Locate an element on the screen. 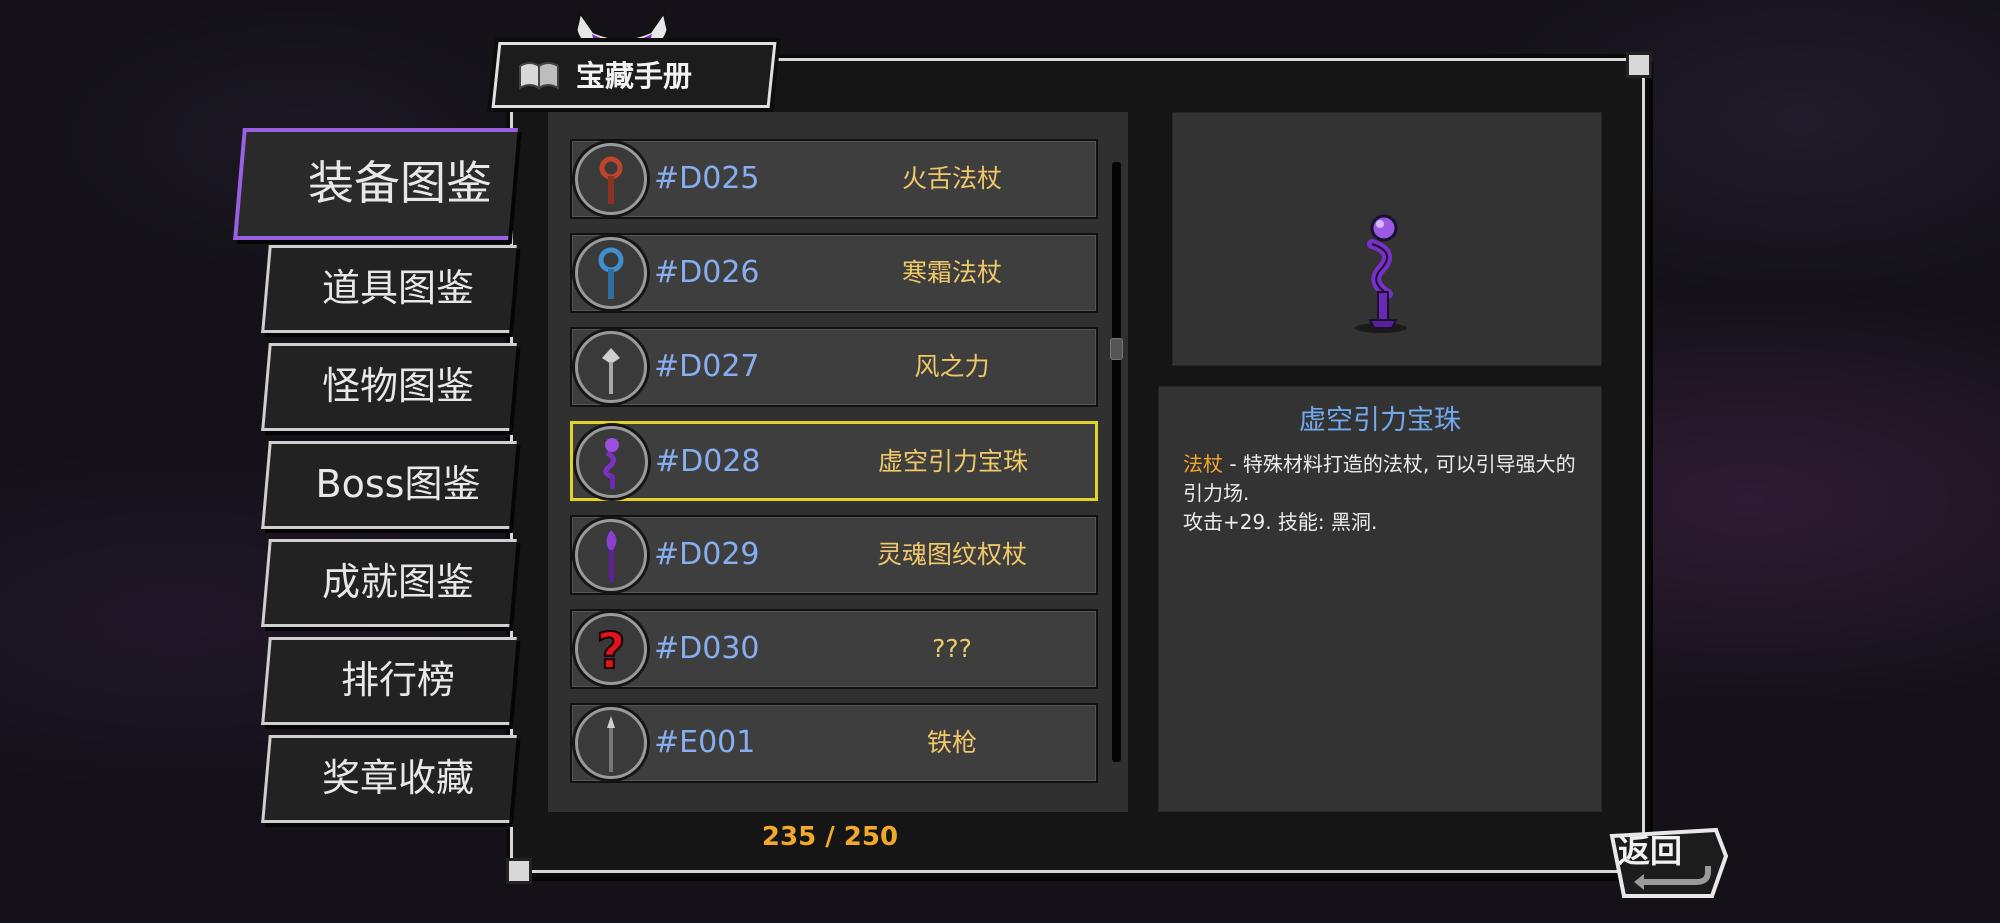 The image size is (2000, 923). list-item: #D029 灵魂图纹权杖 is located at coordinates (834, 555).